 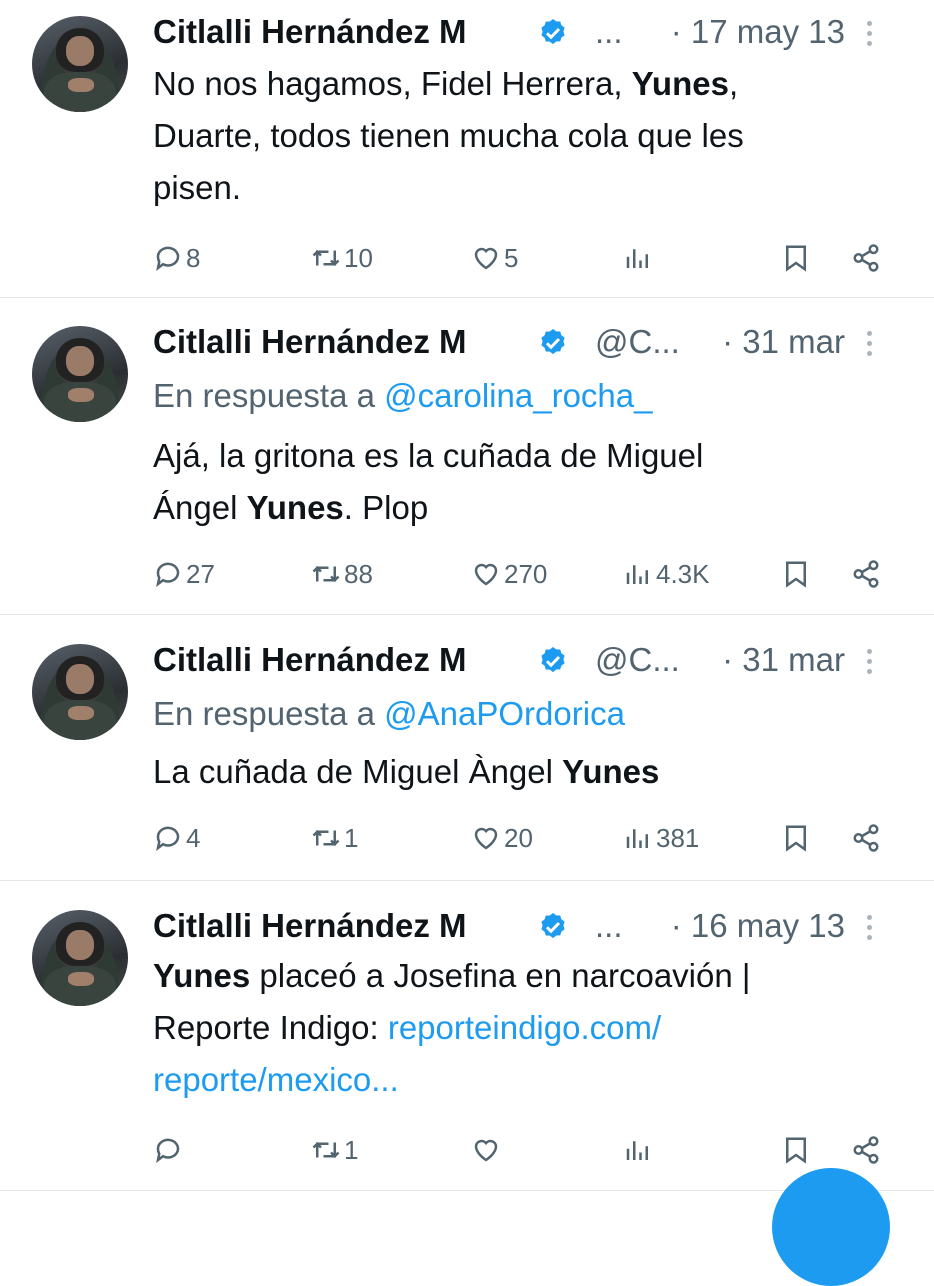 What do you see at coordinates (358, 257) in the screenshot?
I see `retweet-count: 10` at bounding box center [358, 257].